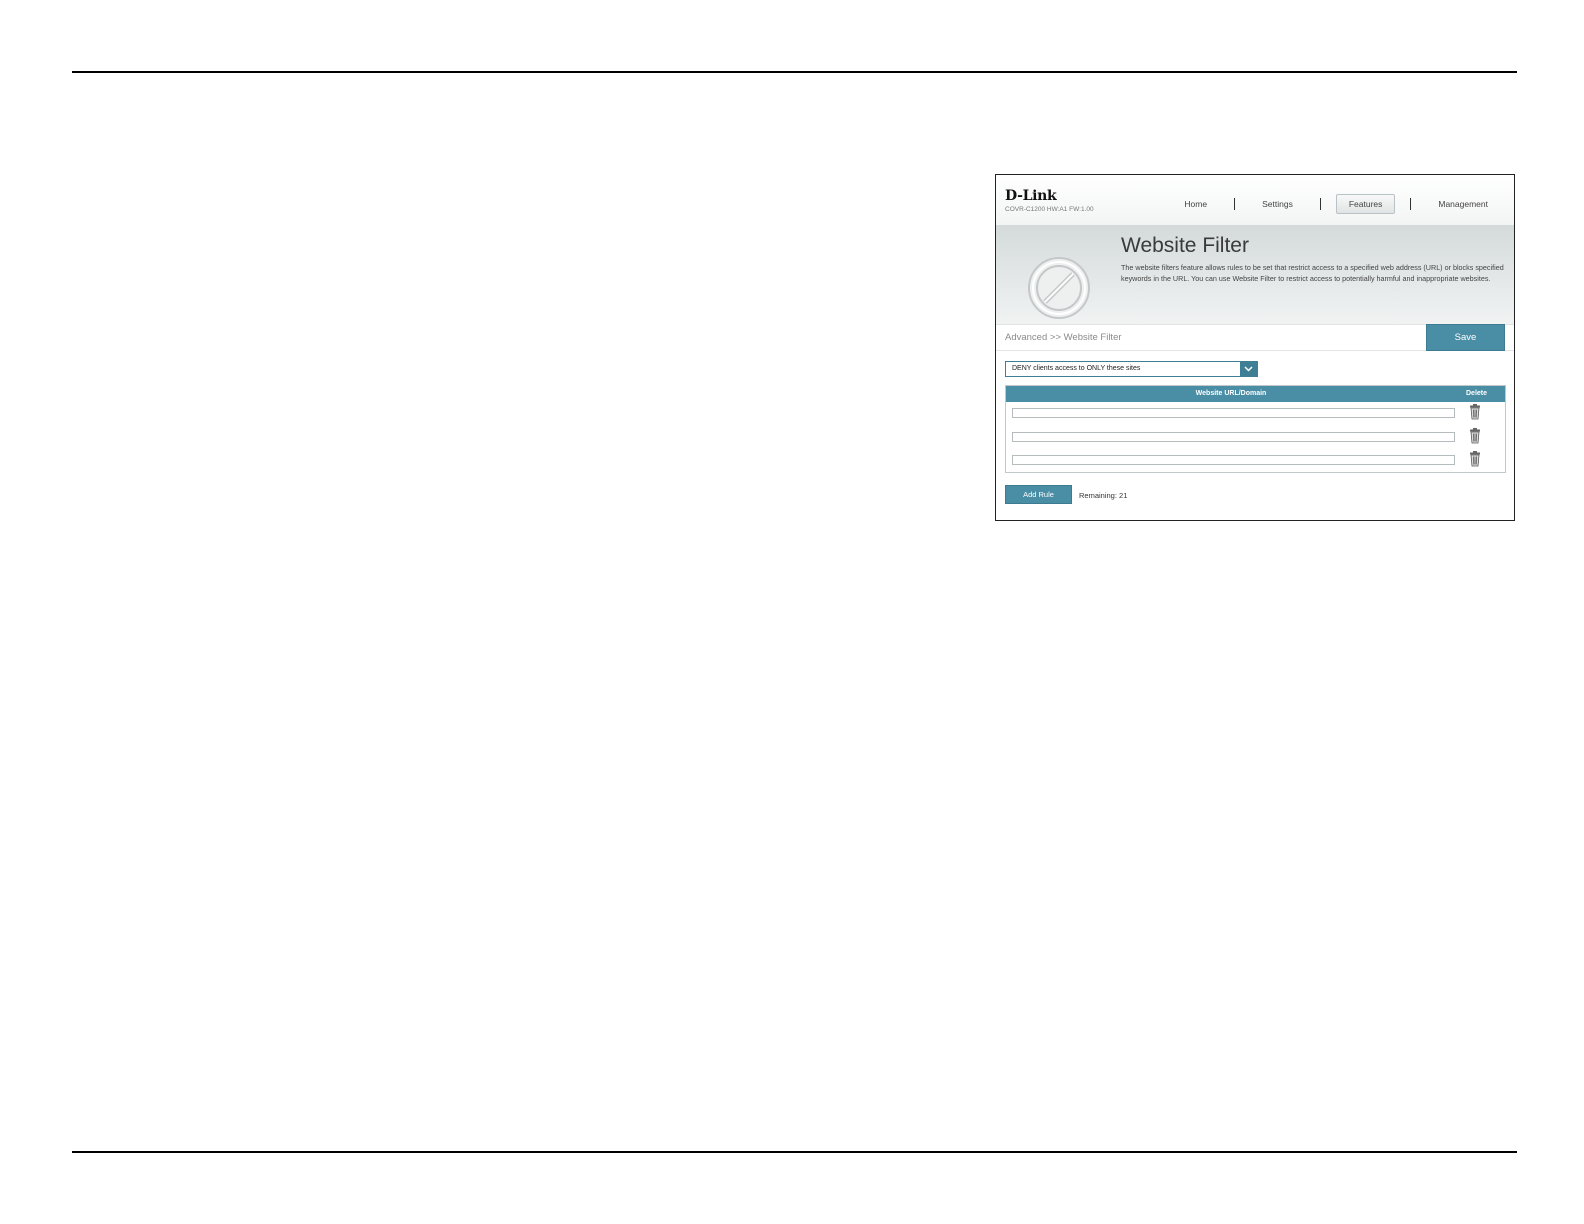 This screenshot has height=1224, width=1584. I want to click on no-entry-icon, so click(1059, 288).